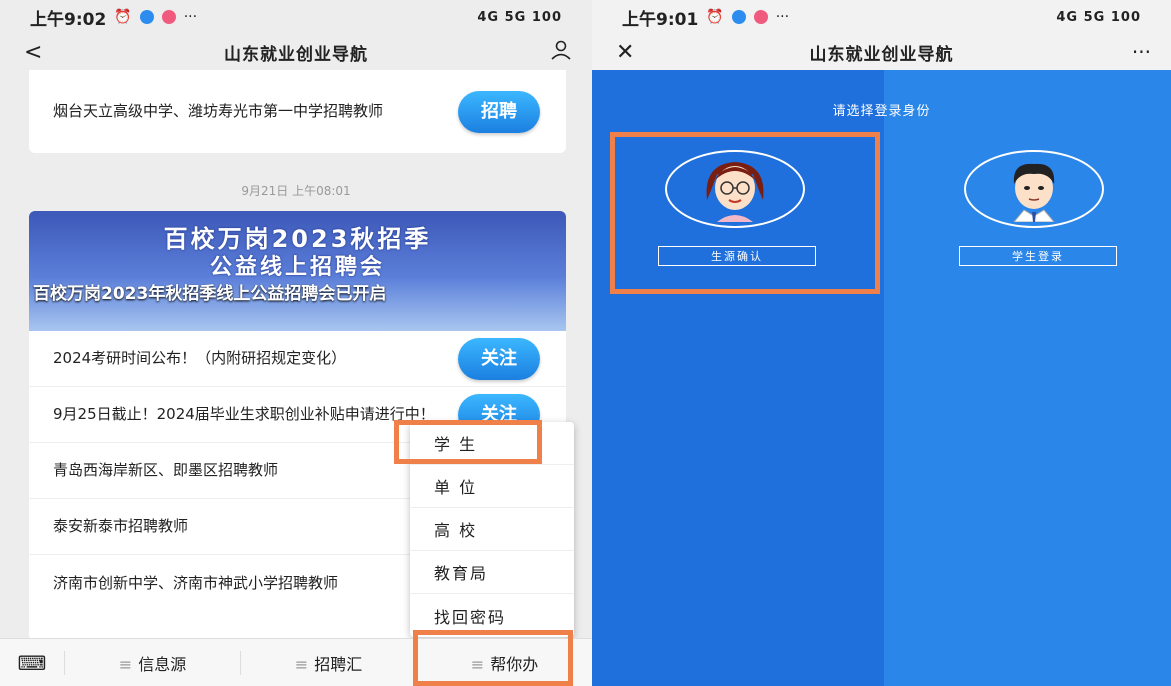 The image size is (1171, 686). I want to click on article-card: 烟台天立高级中学、潍坊寿光市第一中学招聘教师 招聘, so click(297, 111).